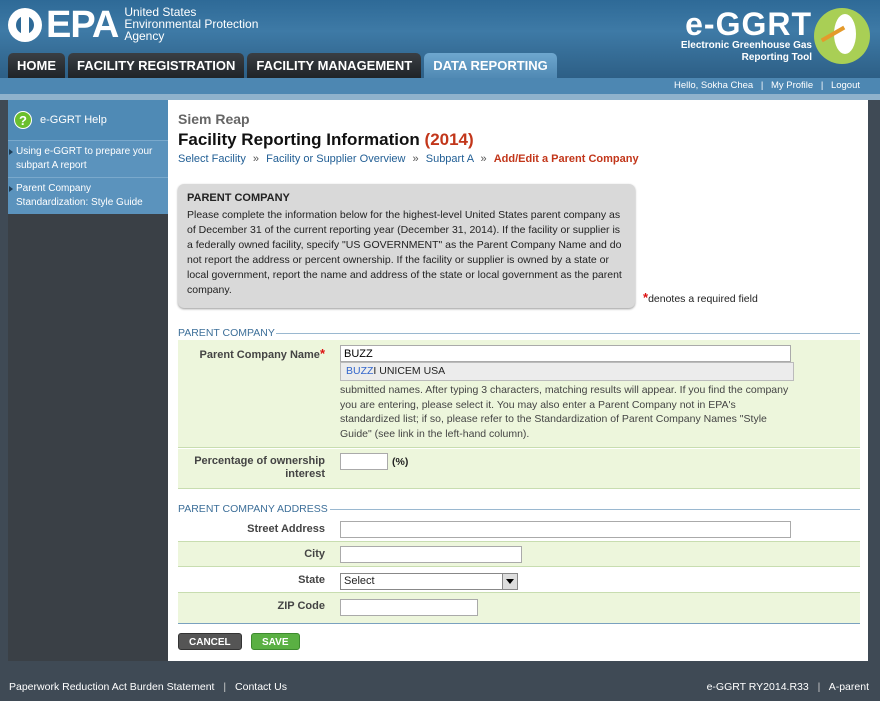  What do you see at coordinates (449, 139) in the screenshot?
I see `reporting-year: (2014)` at bounding box center [449, 139].